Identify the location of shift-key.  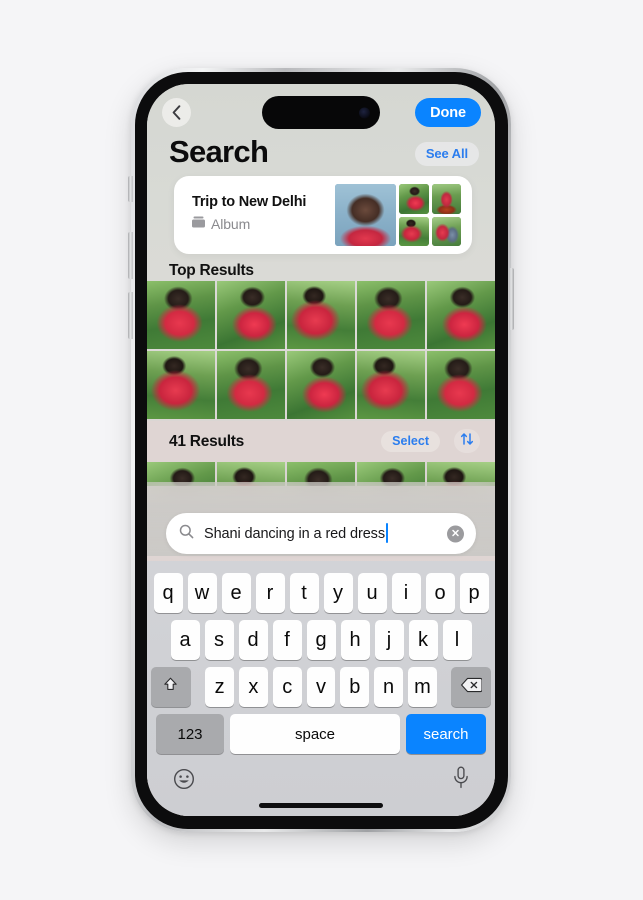
(171, 687).